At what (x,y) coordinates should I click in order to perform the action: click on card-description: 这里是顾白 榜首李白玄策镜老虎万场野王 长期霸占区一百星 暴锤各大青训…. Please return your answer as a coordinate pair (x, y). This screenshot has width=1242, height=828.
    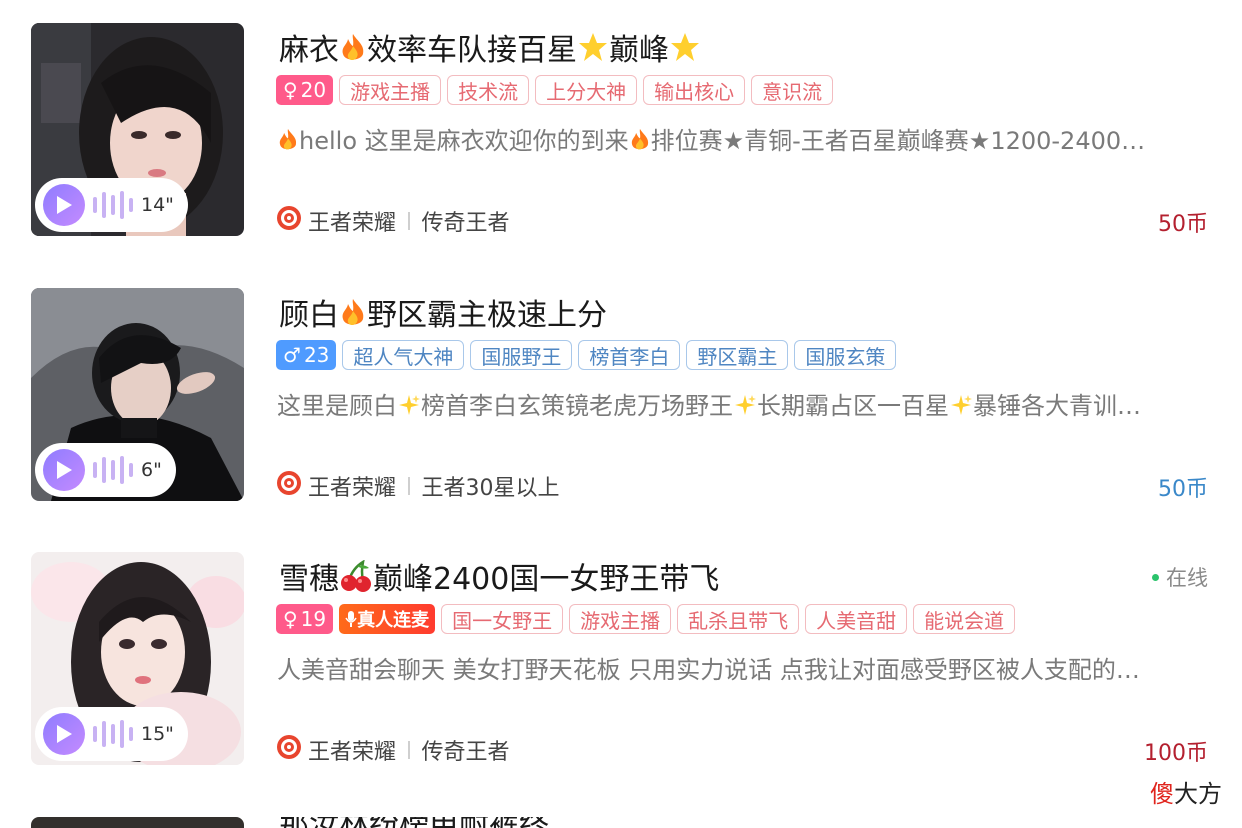
    Looking at the image, I should click on (747, 404).